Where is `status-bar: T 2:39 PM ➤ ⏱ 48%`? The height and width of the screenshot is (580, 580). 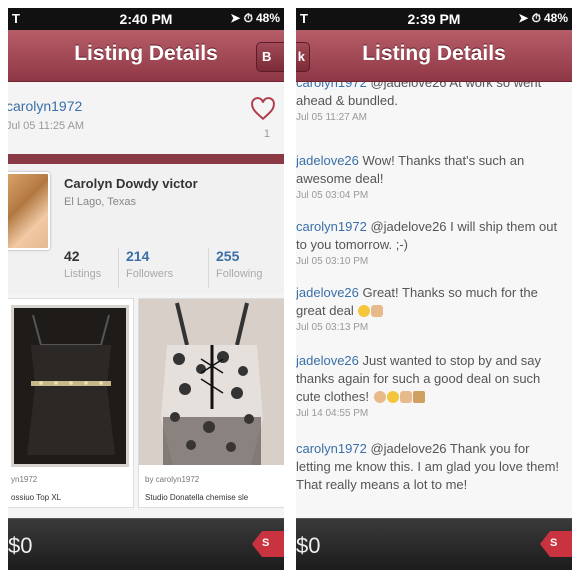
status-bar: T 2:39 PM ➤ ⏱ 48% is located at coordinates (434, 19).